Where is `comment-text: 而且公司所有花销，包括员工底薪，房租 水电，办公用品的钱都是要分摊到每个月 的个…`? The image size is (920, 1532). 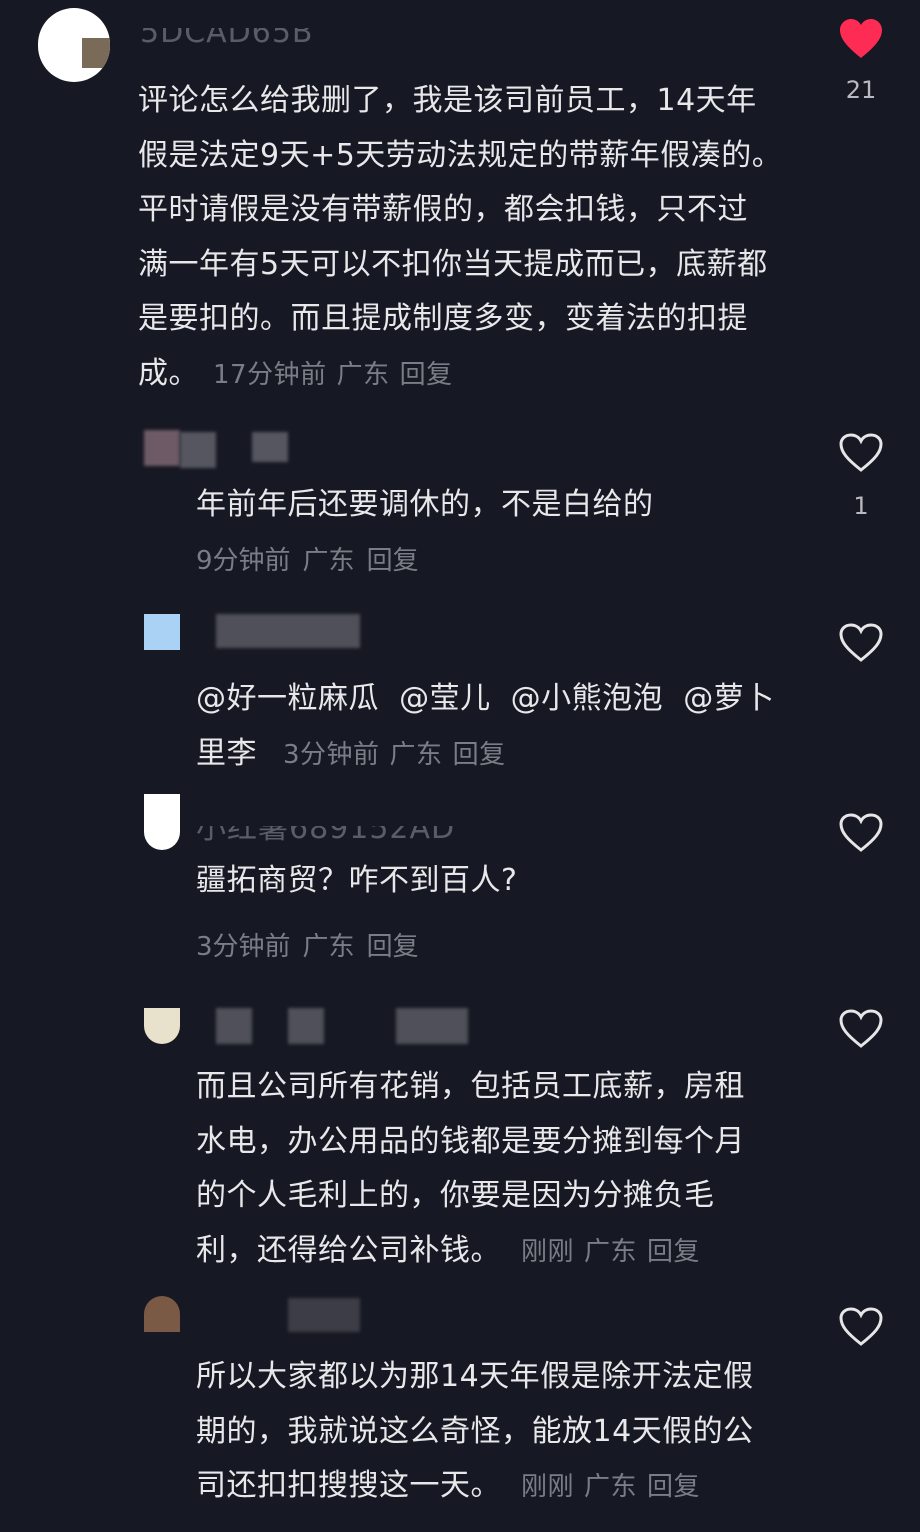
comment-text: 而且公司所有花销，包括员工底薪，房租 水电，办公用品的钱都是要分摊到每个月 的个… is located at coordinates (470, 1168).